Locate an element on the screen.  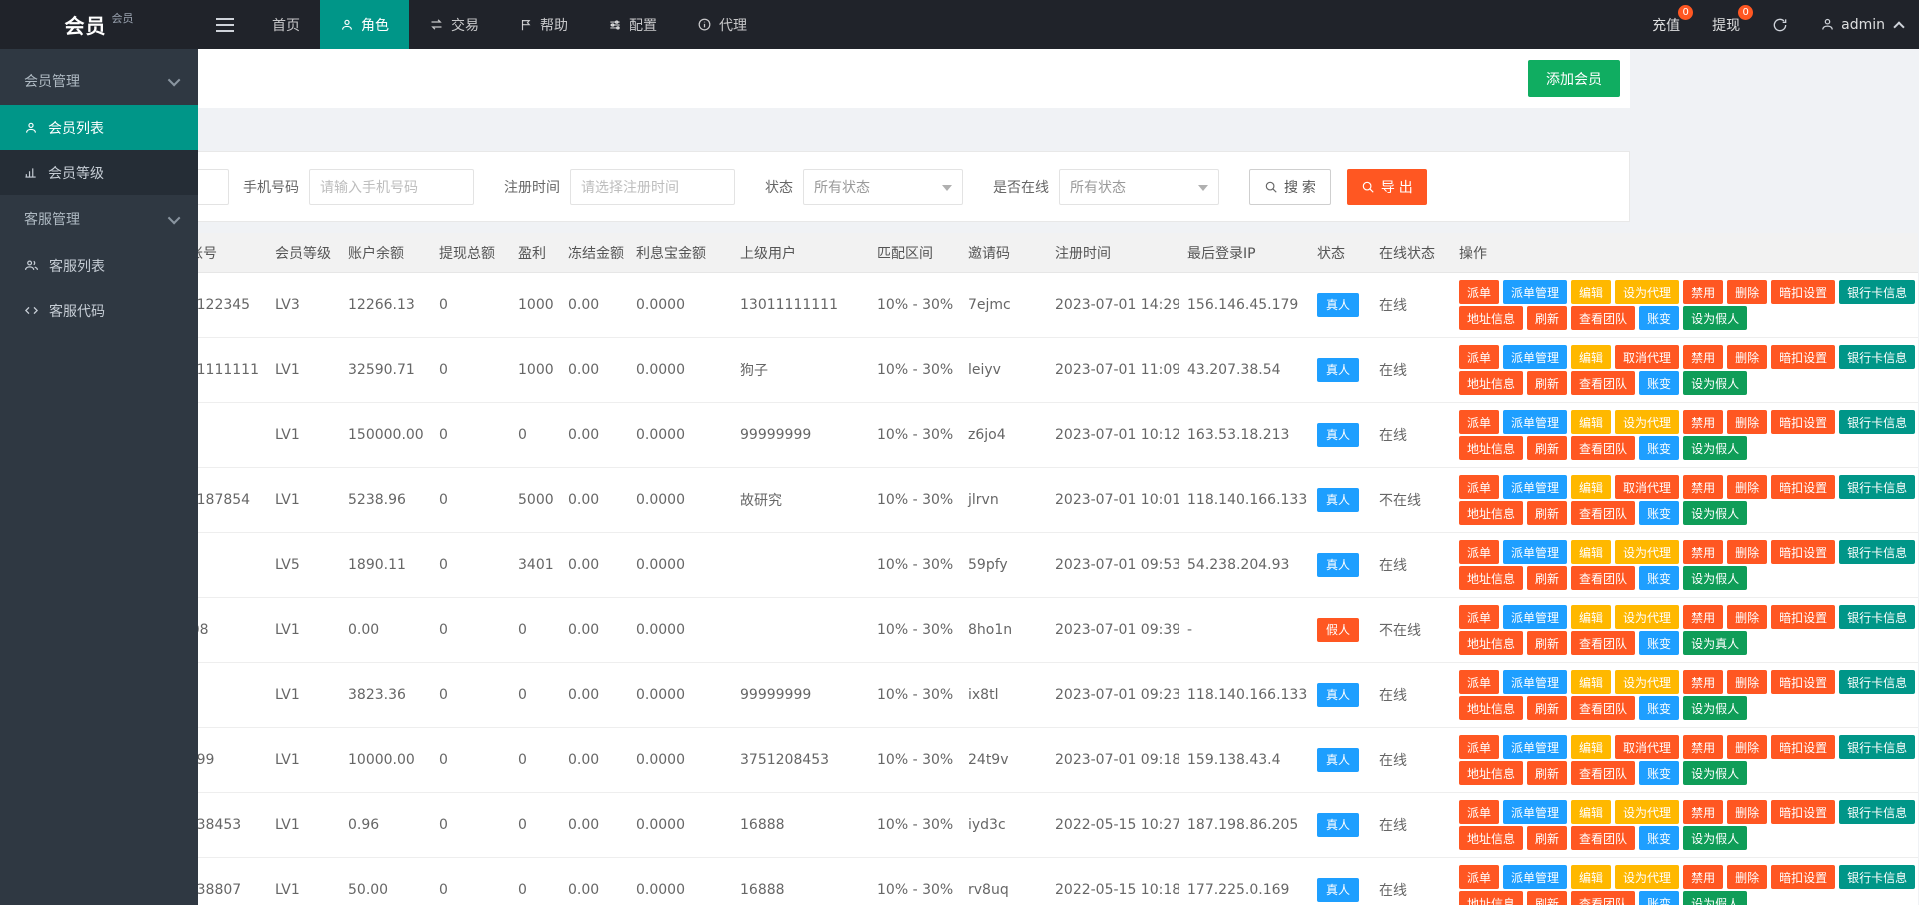
menu-toggle-button is located at coordinates (225, 24).